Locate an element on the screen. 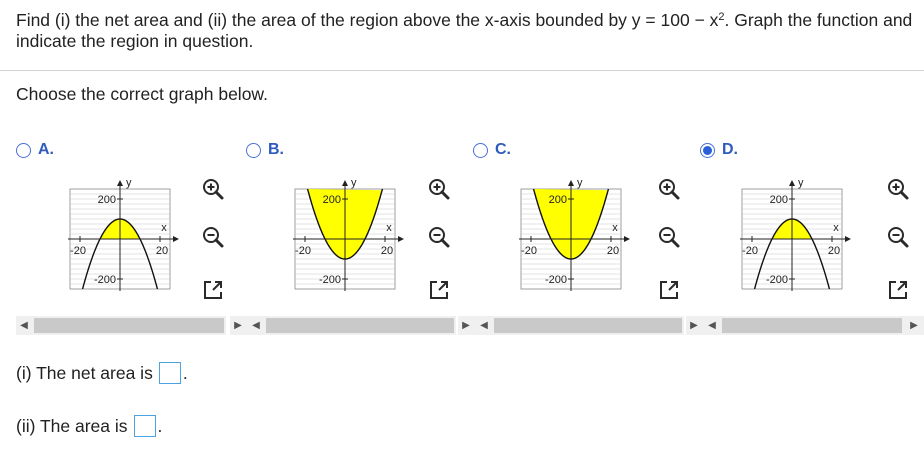 Image resolution: width=924 pixels, height=461 pixels. horizontal-scrollbar: ▶ ◀ ▶ is located at coordinates (805, 325).